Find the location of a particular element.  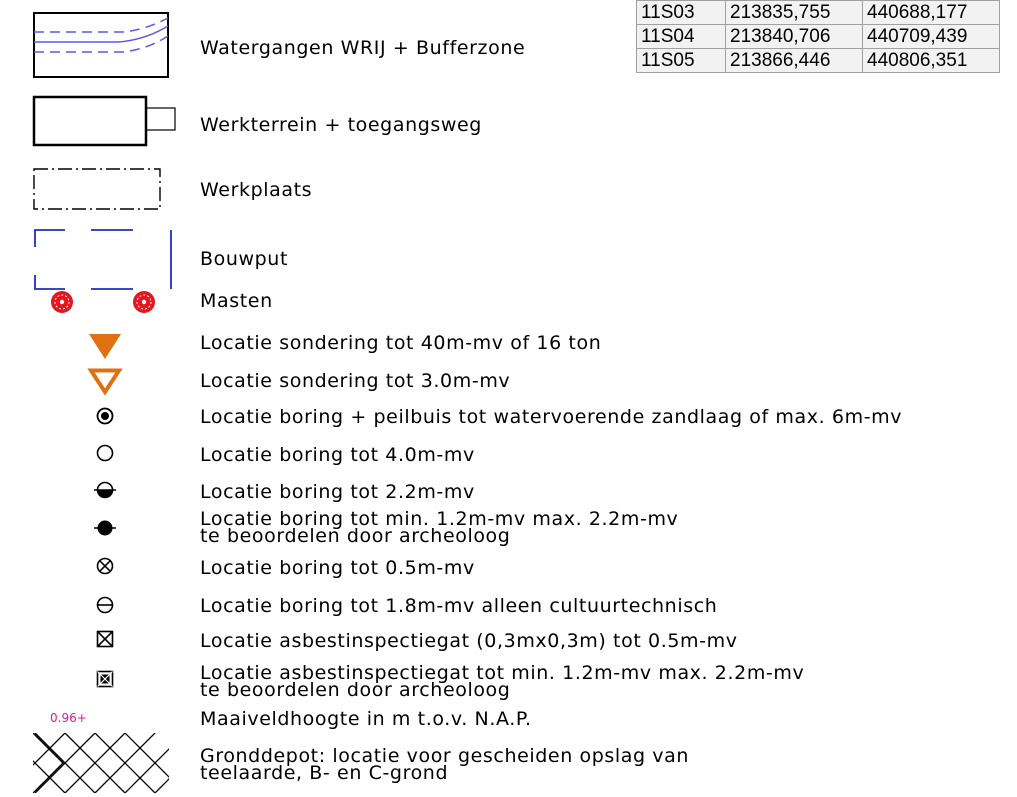

legend-label-sondering-40m: Locatie sondering tot 40m-mv of 16 ton is located at coordinates (401, 343).